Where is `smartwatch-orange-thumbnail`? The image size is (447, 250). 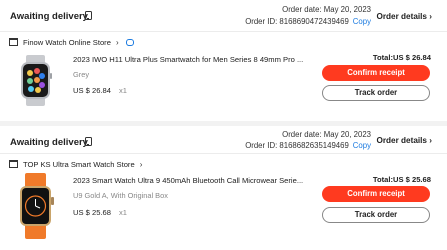
smartwatch-orange-thumbnail is located at coordinates (35, 206).